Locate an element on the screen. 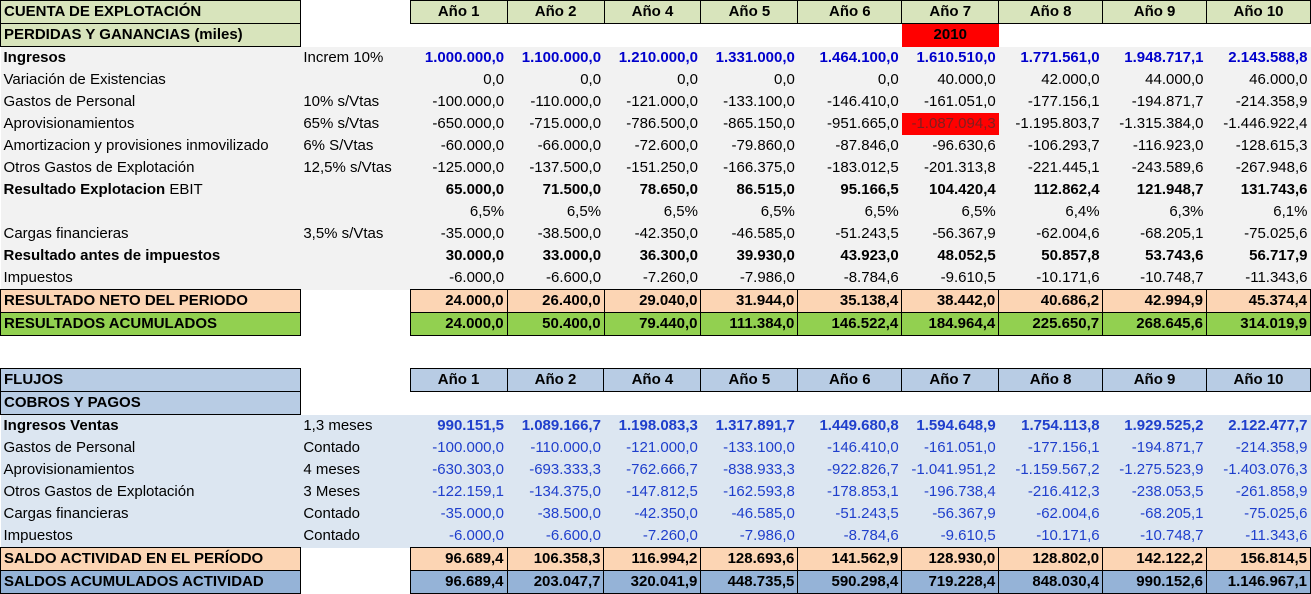  total-value: 128.693,6 is located at coordinates (749, 559).